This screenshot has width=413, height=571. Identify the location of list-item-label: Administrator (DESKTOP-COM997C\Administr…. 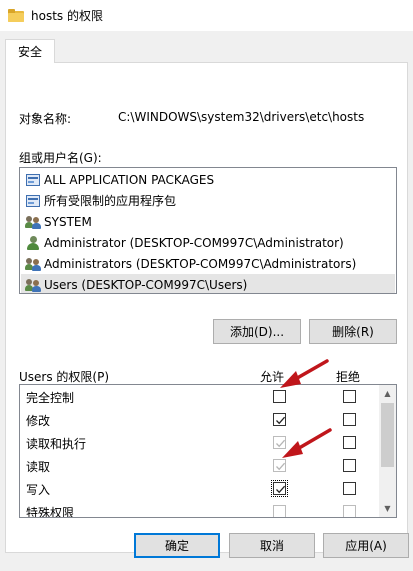
(194, 242).